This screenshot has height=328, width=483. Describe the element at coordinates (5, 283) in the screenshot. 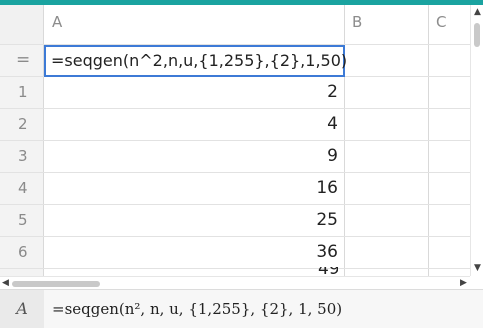

I see `scroll-left-arrow-icon: ◀` at that location.